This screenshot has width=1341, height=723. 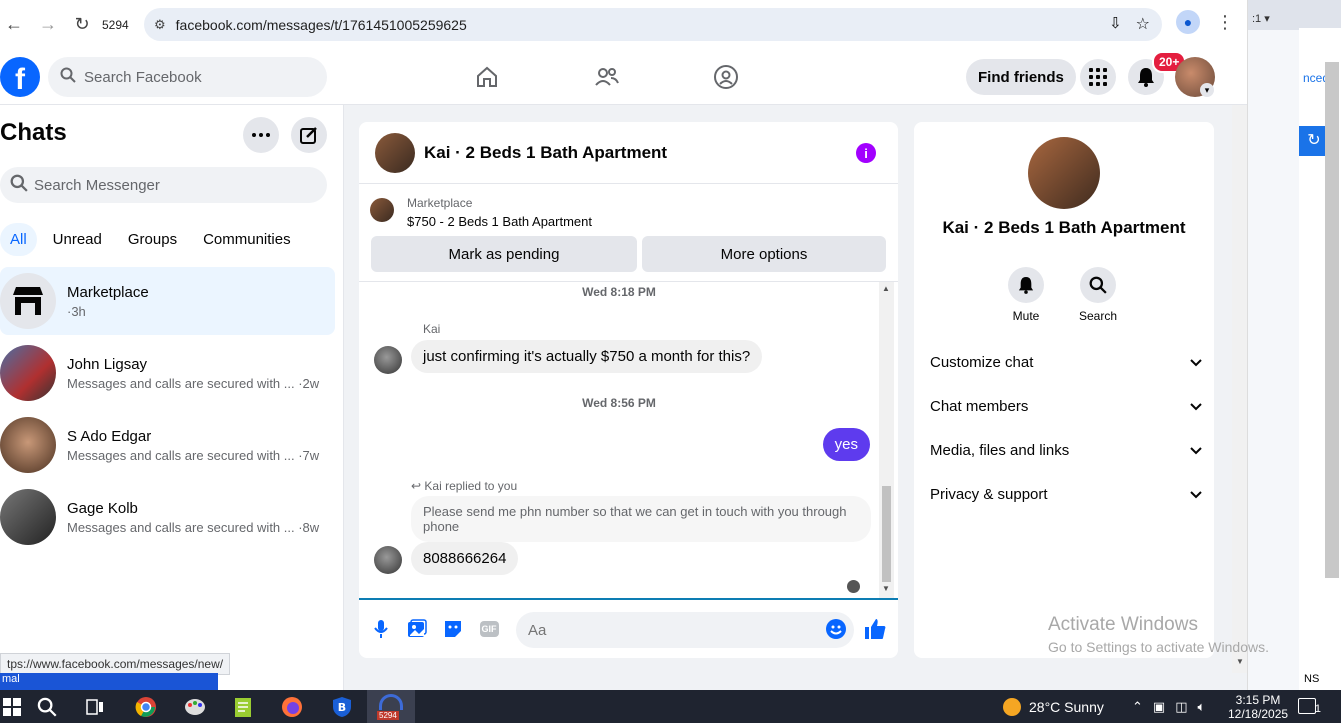 What do you see at coordinates (1066, 494) in the screenshot?
I see `privacy-support-row: Privacy & support` at bounding box center [1066, 494].